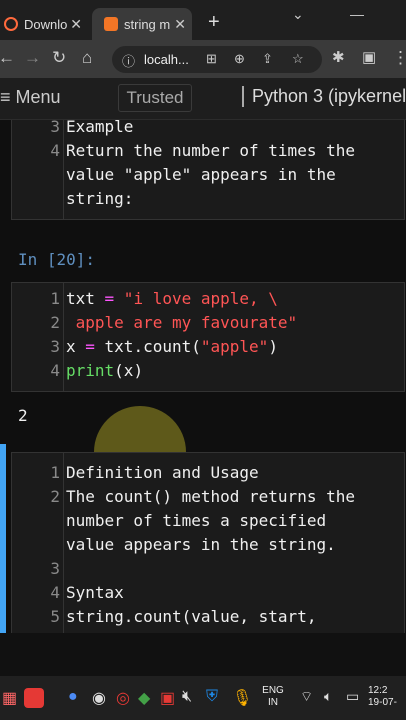 The image size is (406, 720). What do you see at coordinates (352, 696) in the screenshot?
I see `battery-icon: ▭` at bounding box center [352, 696].